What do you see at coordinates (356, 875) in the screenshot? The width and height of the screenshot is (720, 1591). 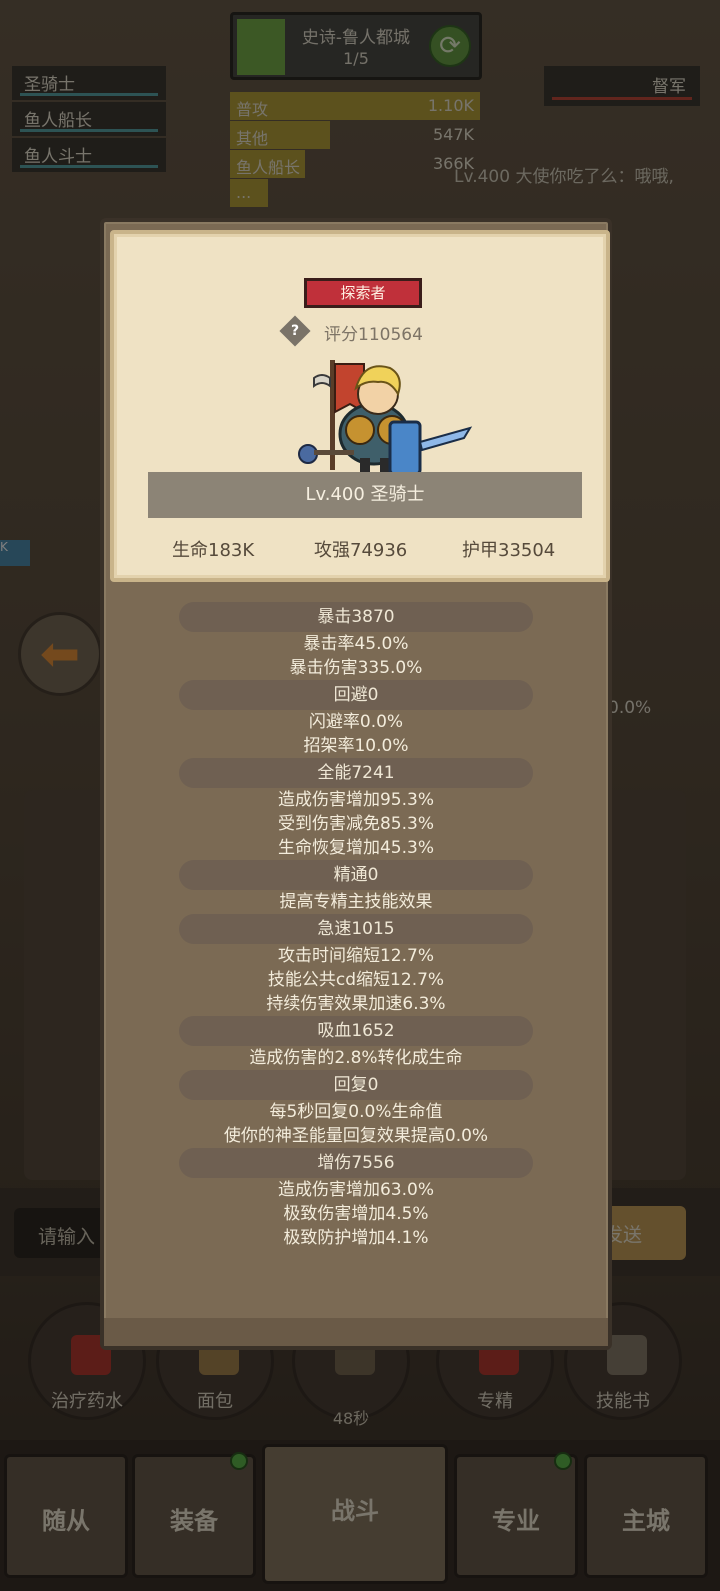 I see `stat-header: 精通0` at bounding box center [356, 875].